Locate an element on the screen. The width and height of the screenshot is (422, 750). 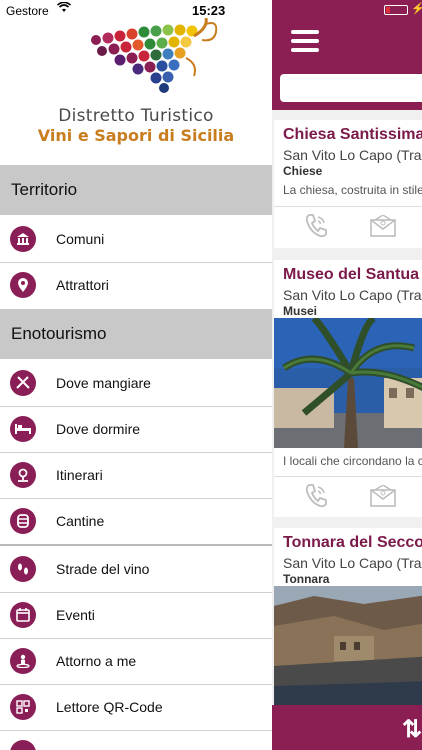
card-title: Museo del Santua is located at coordinates (351, 274).